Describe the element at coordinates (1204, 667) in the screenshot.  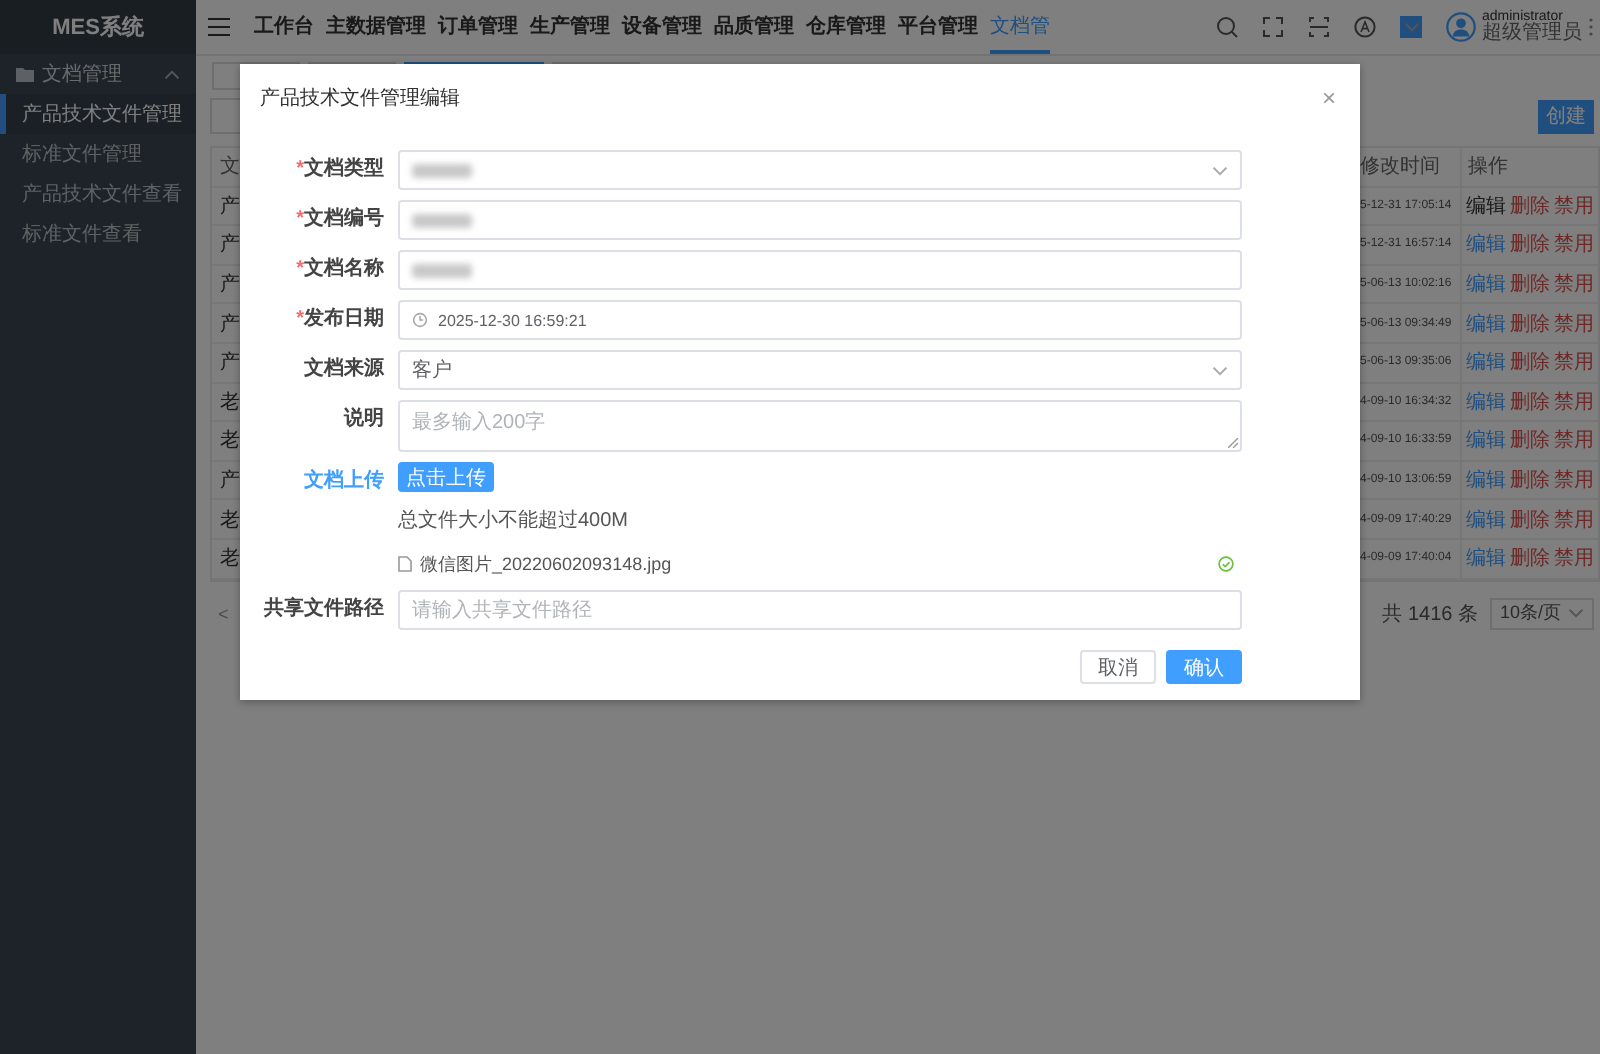
I see `confirm-button: 确认` at that location.